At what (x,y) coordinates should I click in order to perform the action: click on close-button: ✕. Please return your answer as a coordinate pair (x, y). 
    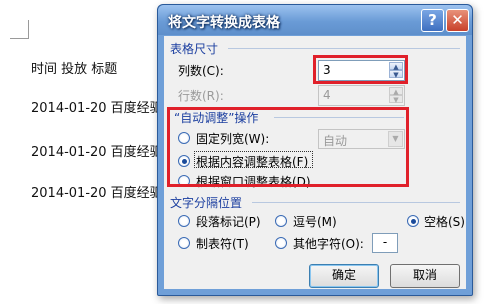
    Looking at the image, I should click on (457, 20).